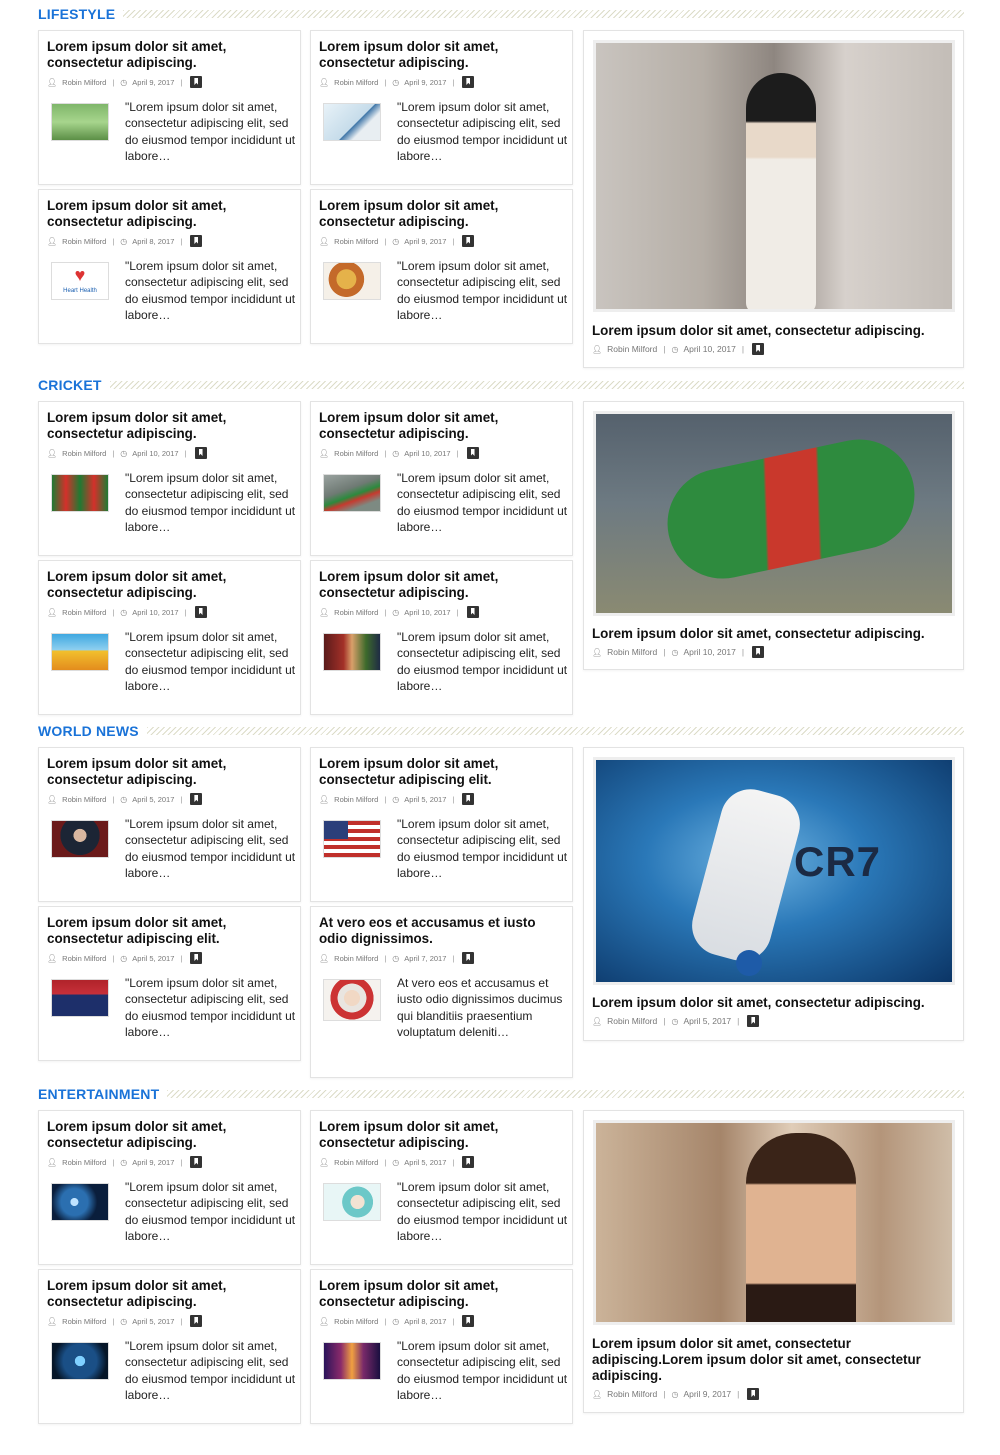 The width and height of the screenshot is (1000, 1455). What do you see at coordinates (80, 281) in the screenshot?
I see `thumbnail-heart-health: ♥ Heart Health` at bounding box center [80, 281].